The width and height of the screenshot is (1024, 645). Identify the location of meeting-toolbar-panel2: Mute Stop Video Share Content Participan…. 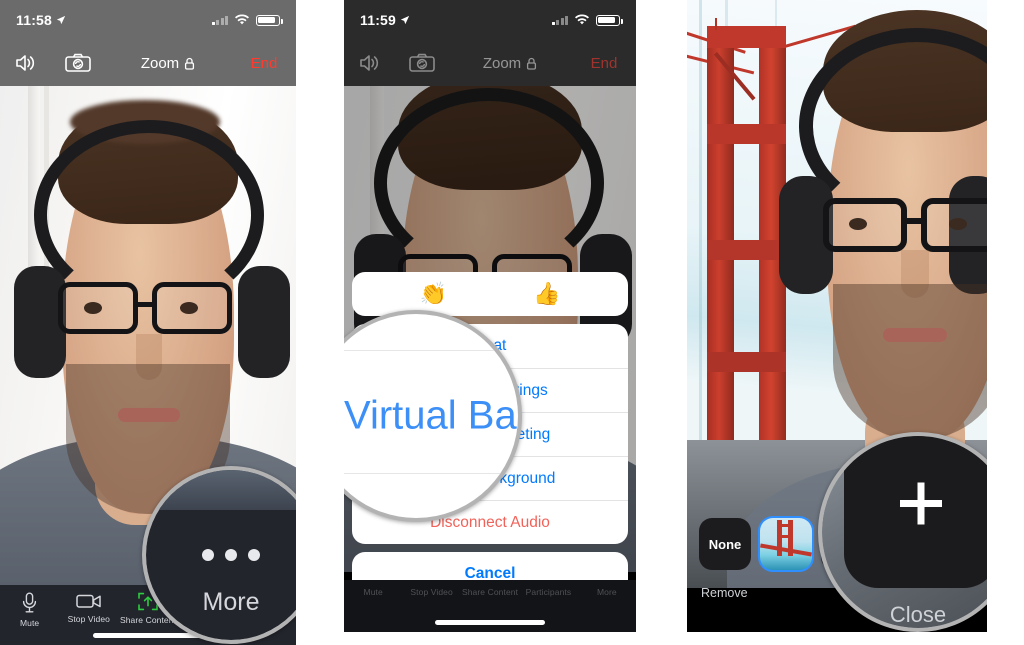
(490, 606).